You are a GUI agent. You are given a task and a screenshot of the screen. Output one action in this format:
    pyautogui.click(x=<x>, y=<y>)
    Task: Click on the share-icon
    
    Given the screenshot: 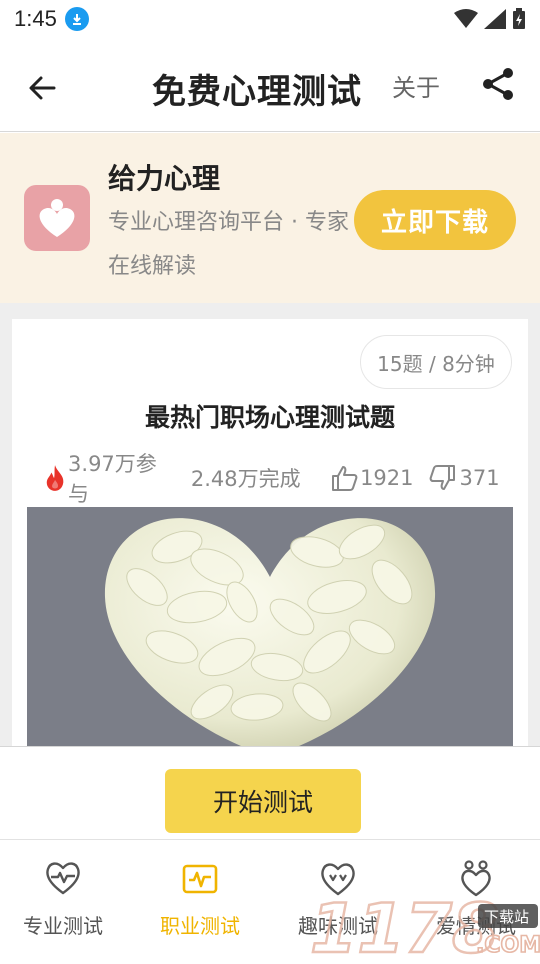 What is the action you would take?
    pyautogui.click(x=498, y=84)
    